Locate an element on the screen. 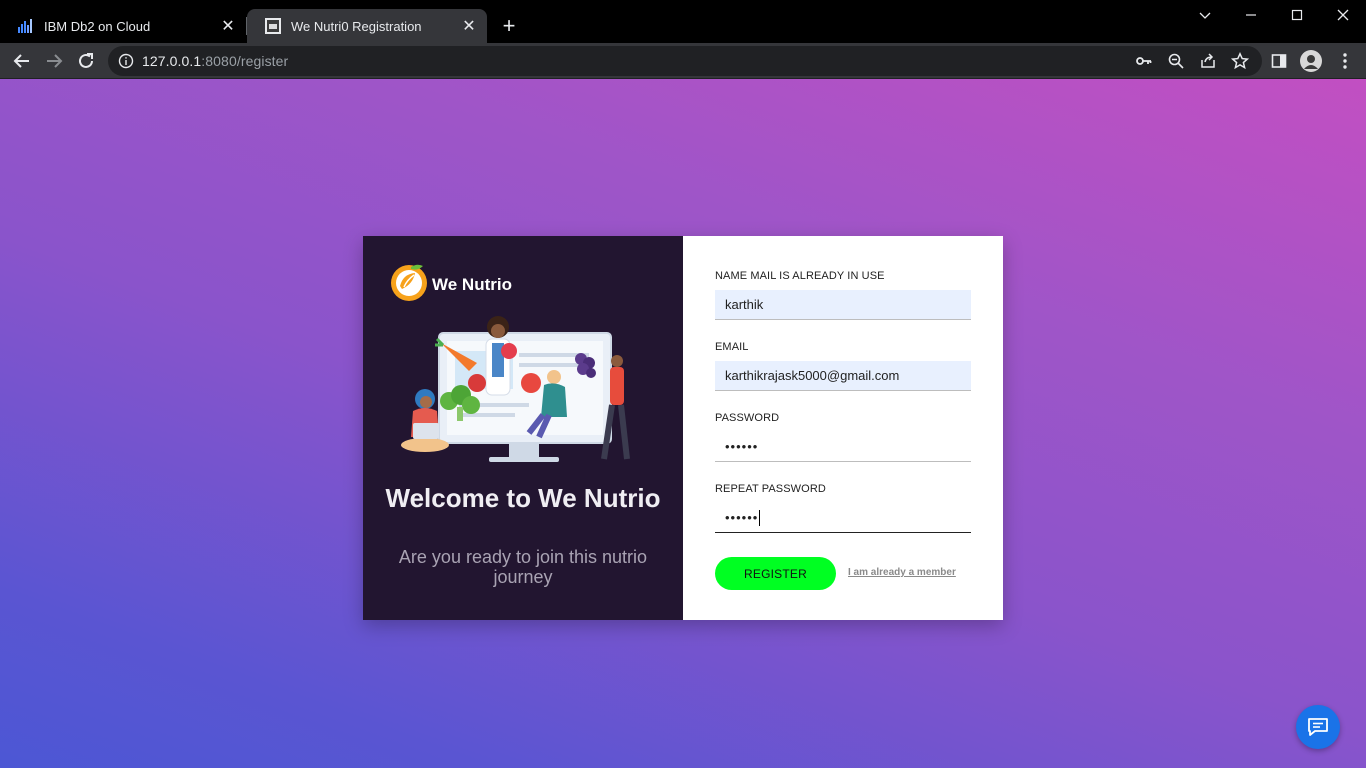  chat-icon is located at coordinates (1318, 727).